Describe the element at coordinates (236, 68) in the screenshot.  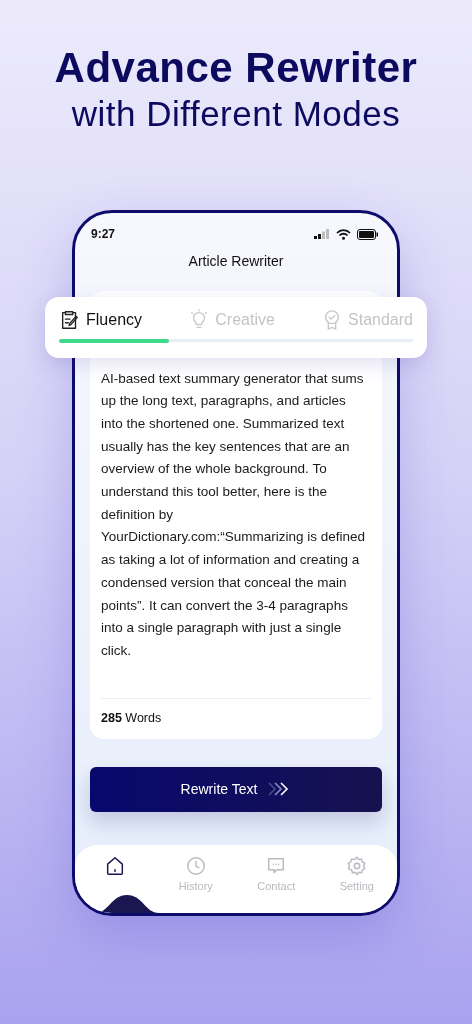
I see `headline-title: Advance Rewriter` at that location.